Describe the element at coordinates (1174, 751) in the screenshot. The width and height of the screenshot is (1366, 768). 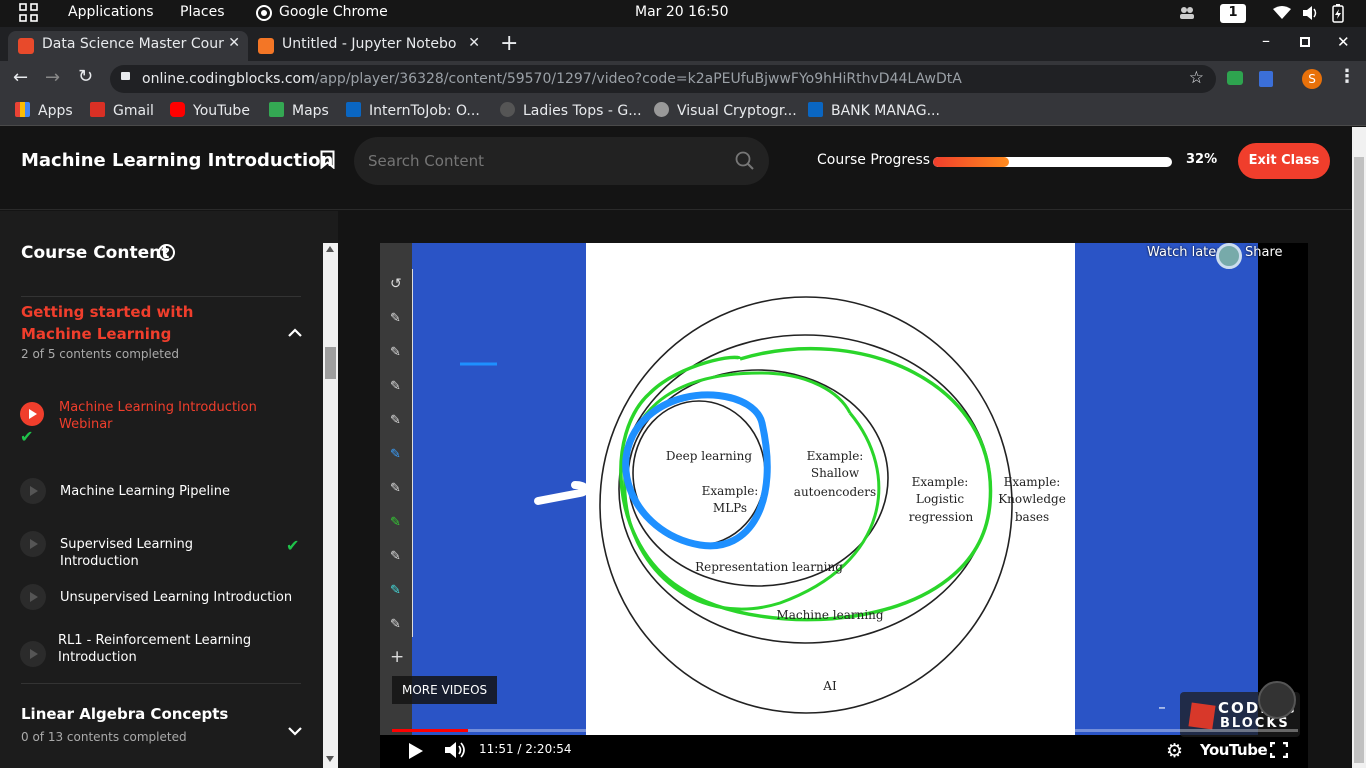
I see `settings-gear-icon: ⚙` at that location.